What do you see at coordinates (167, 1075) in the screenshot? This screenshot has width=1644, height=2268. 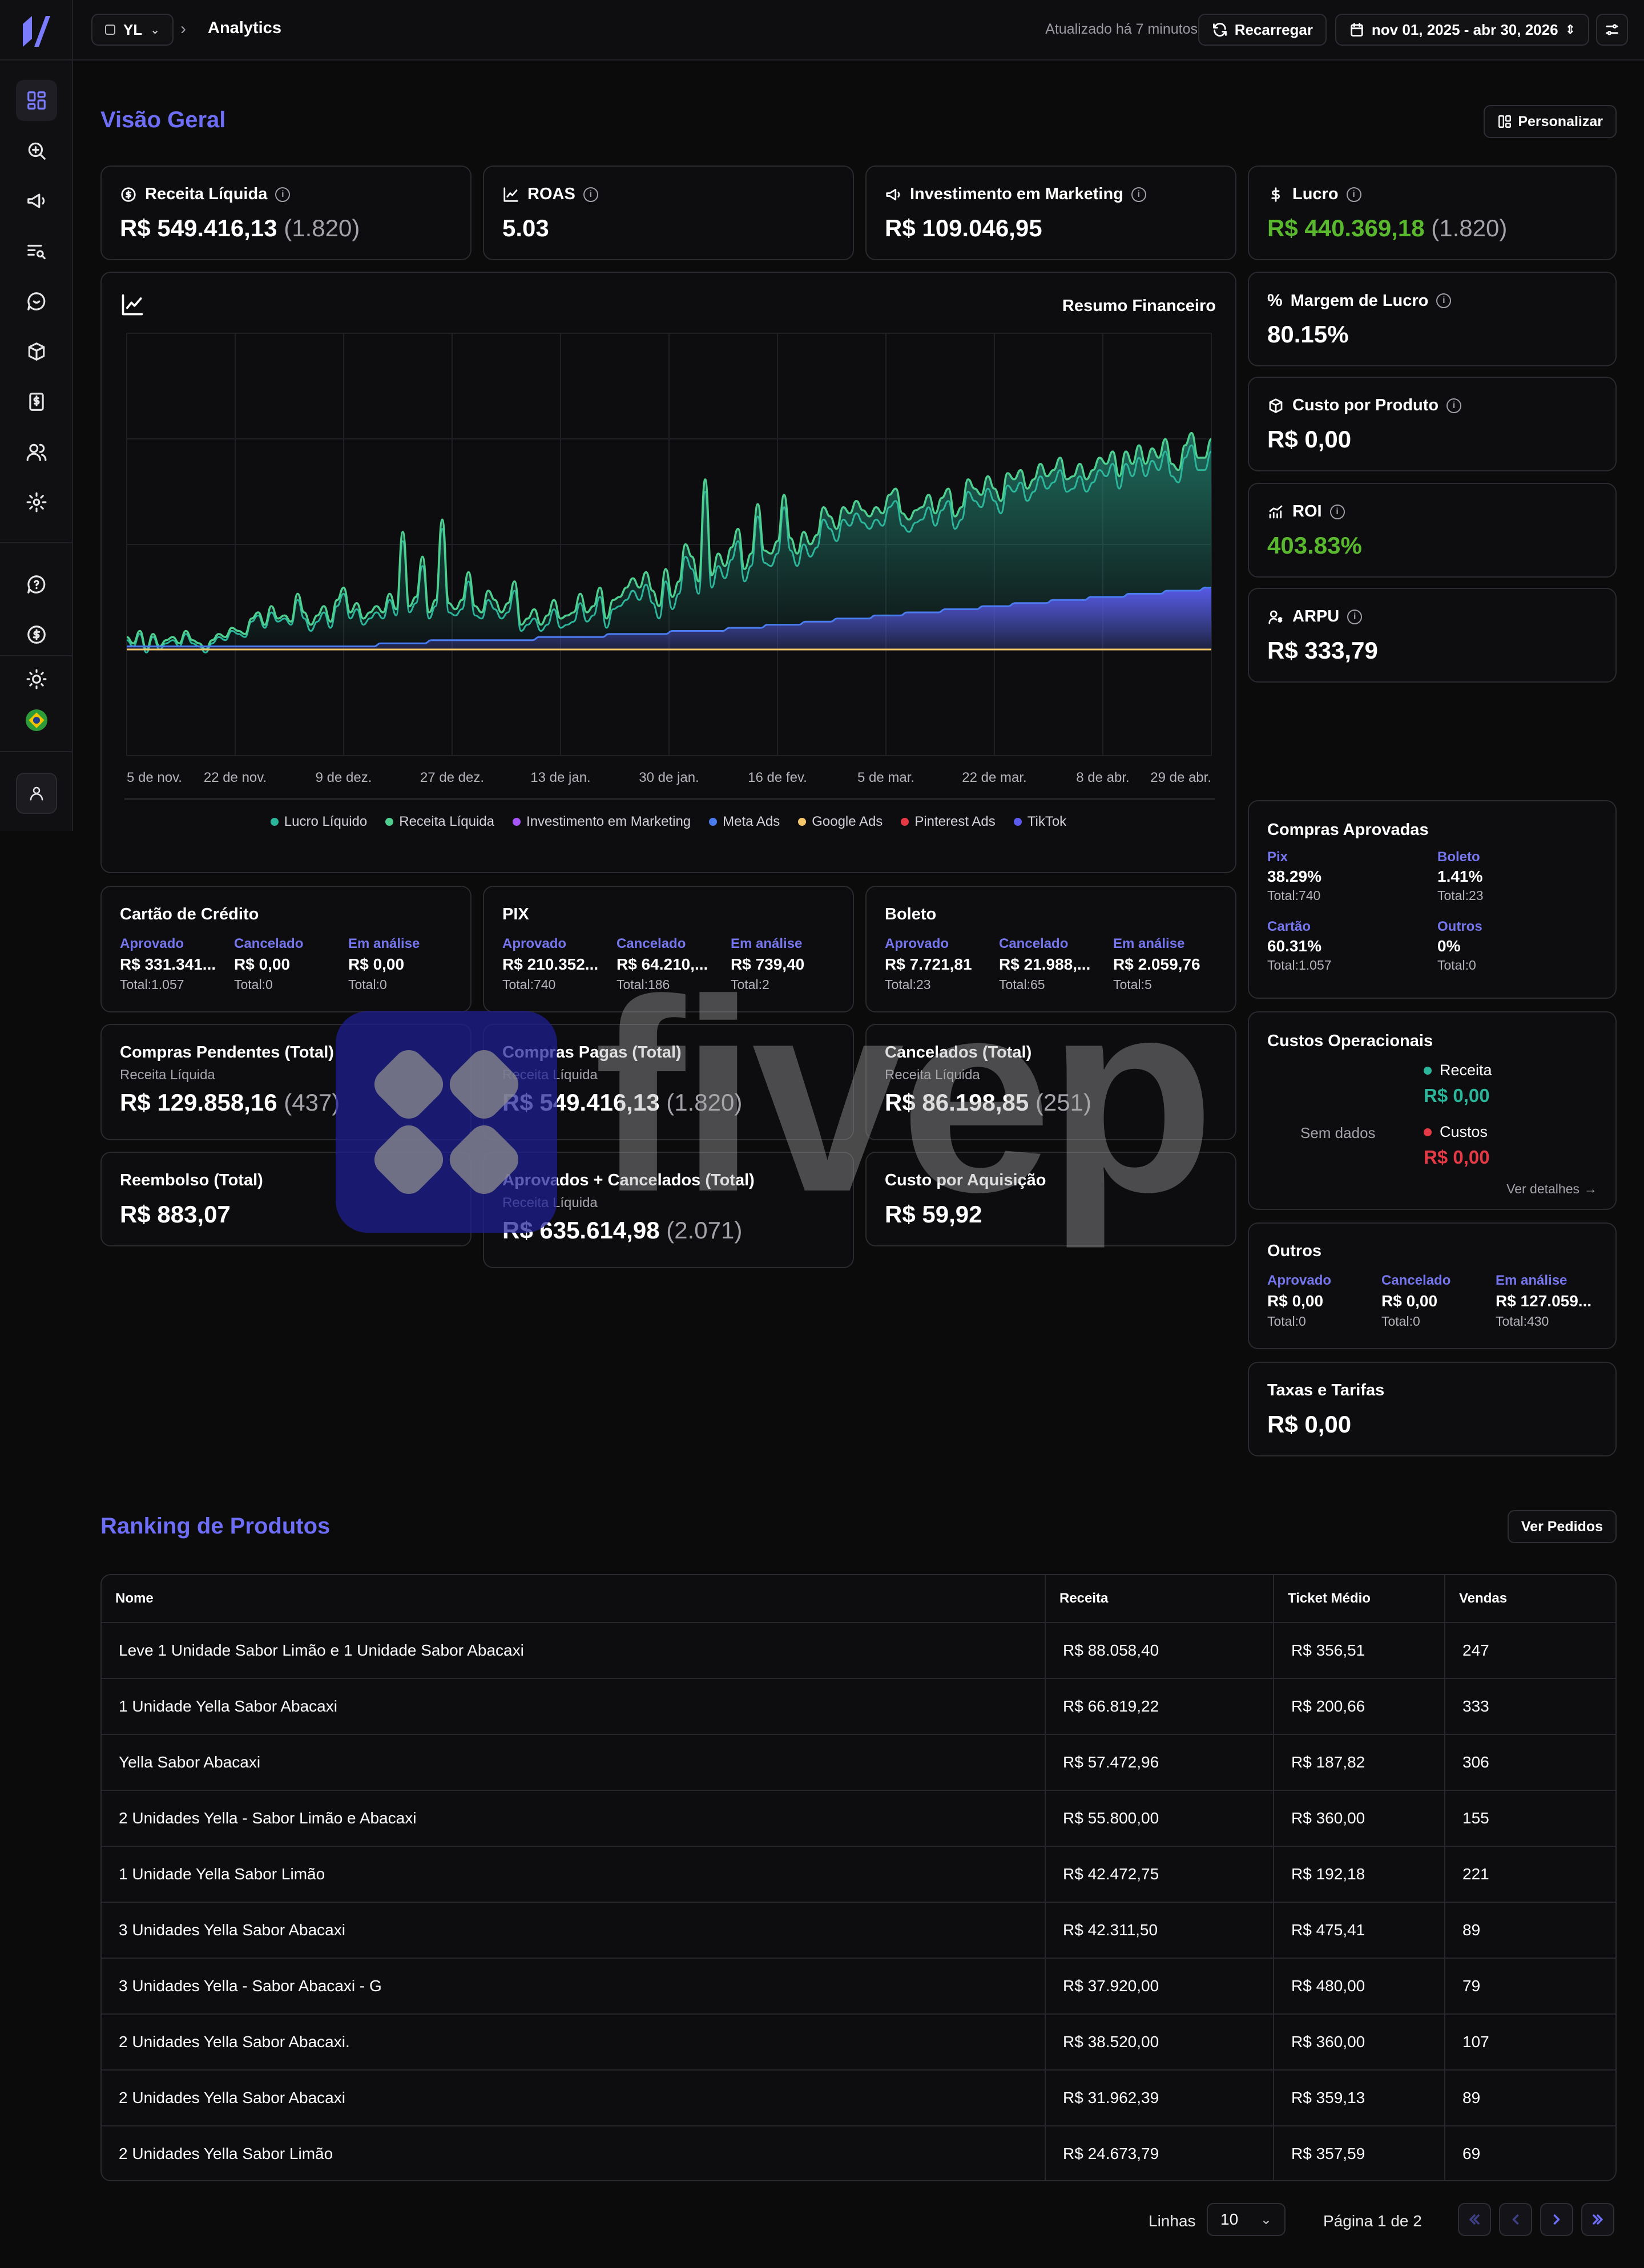 I see `card-subtitle: Receita Líquida` at bounding box center [167, 1075].